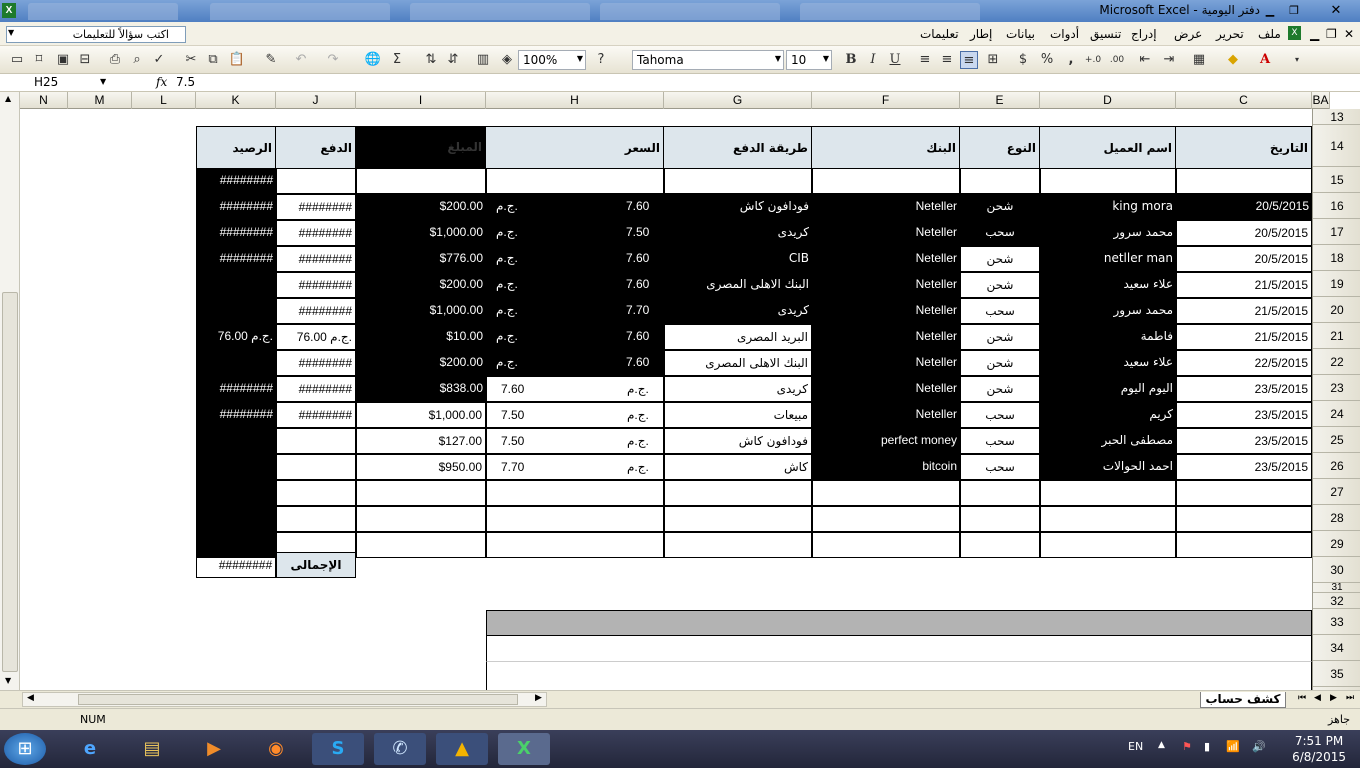 The height and width of the screenshot is (768, 1360). I want to click on menu-view: عرض, so click(1188, 34).